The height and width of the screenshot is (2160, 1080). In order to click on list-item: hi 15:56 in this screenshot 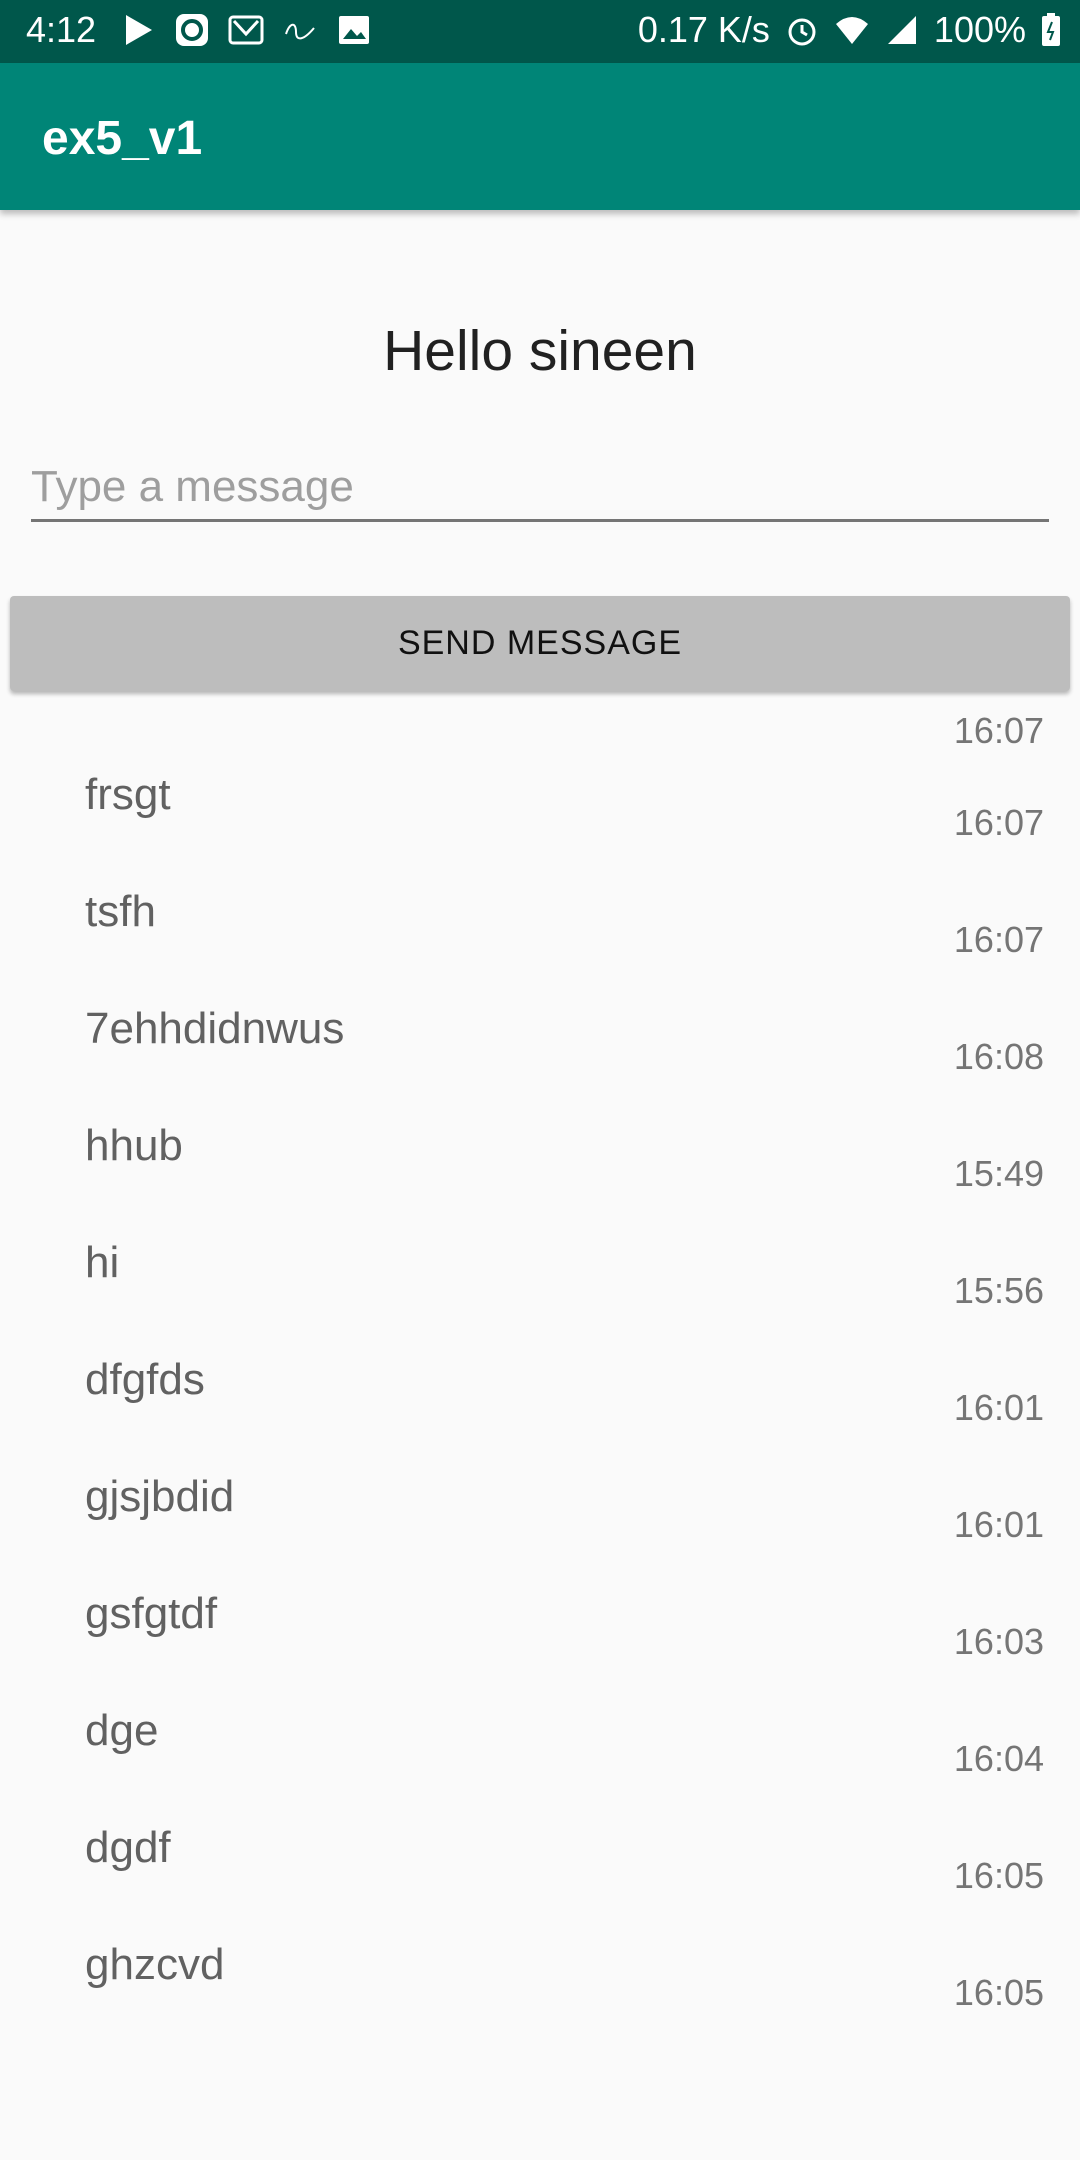, I will do `click(540, 1273)`.